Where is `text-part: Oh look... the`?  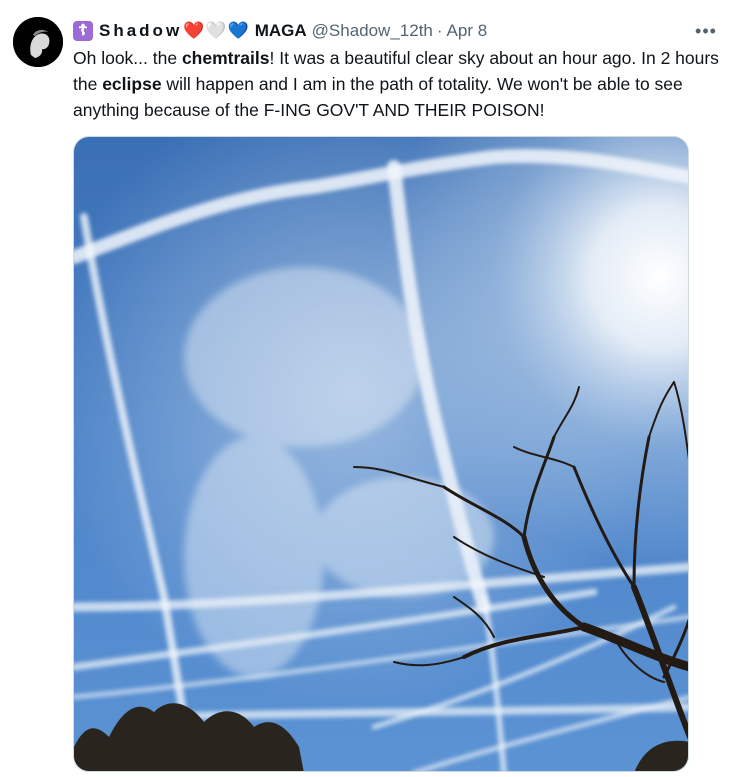 text-part: Oh look... the is located at coordinates (127, 58).